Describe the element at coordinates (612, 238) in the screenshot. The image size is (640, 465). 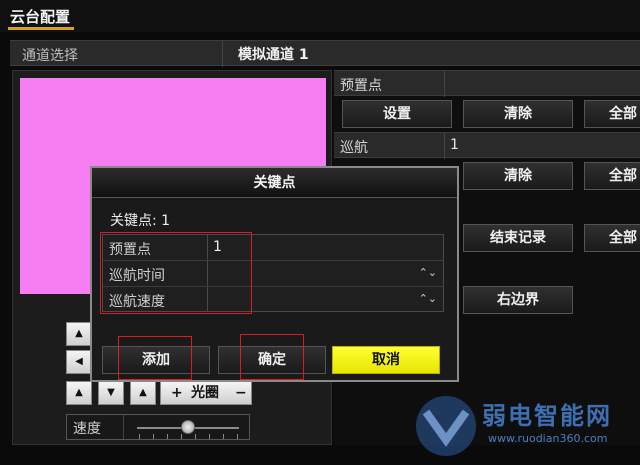
I see `pattern-clear-all-button: 全部` at that location.